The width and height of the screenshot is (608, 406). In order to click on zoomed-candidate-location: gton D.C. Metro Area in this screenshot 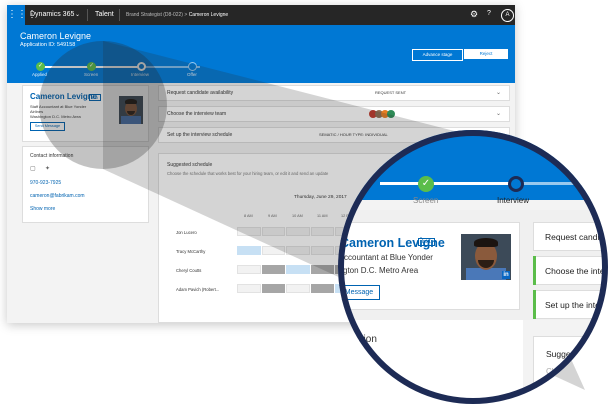, I will do `click(381, 270)`.